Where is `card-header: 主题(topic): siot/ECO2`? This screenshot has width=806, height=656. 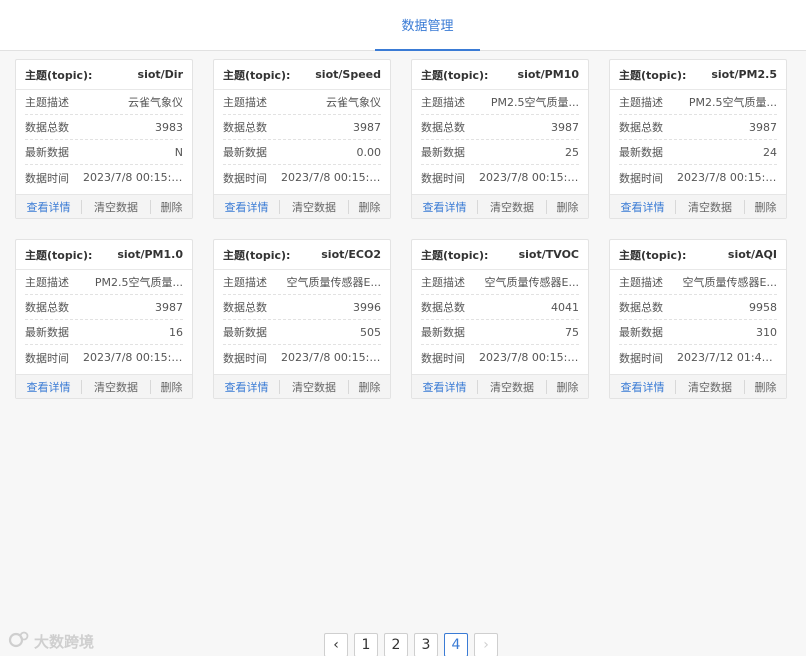
card-header: 主题(topic): siot/ECO2 is located at coordinates (302, 255).